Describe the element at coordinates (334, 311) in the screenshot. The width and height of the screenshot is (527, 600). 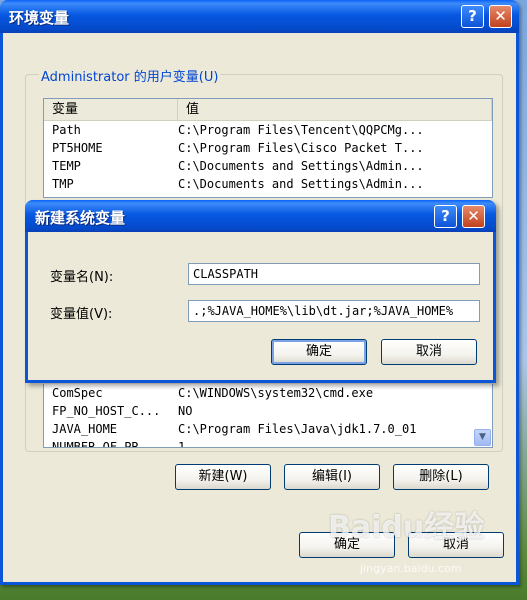
I see `variable-value-input: .;%JAVA_HOME%\lib\dt.jar;%JAVA_HOME%` at that location.